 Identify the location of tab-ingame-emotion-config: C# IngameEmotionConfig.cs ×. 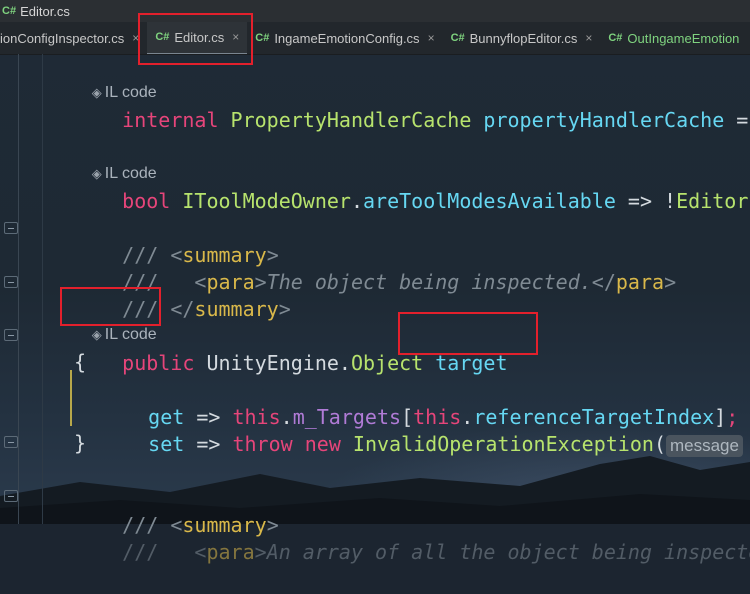
(344, 38).